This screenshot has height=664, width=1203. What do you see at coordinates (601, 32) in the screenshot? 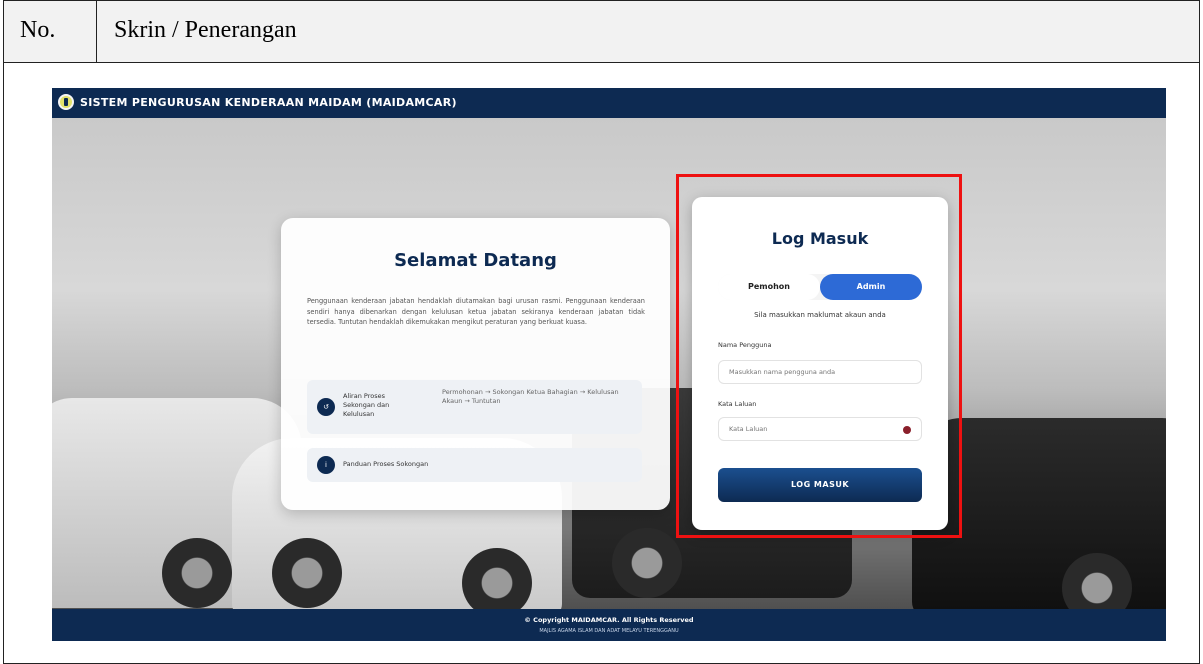
I see `table-header: No. Skrin / Penerangan` at bounding box center [601, 32].